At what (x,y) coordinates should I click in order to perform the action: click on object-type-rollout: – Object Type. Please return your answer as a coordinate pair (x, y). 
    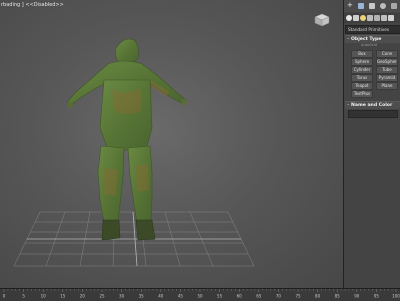
    Looking at the image, I should click on (372, 39).